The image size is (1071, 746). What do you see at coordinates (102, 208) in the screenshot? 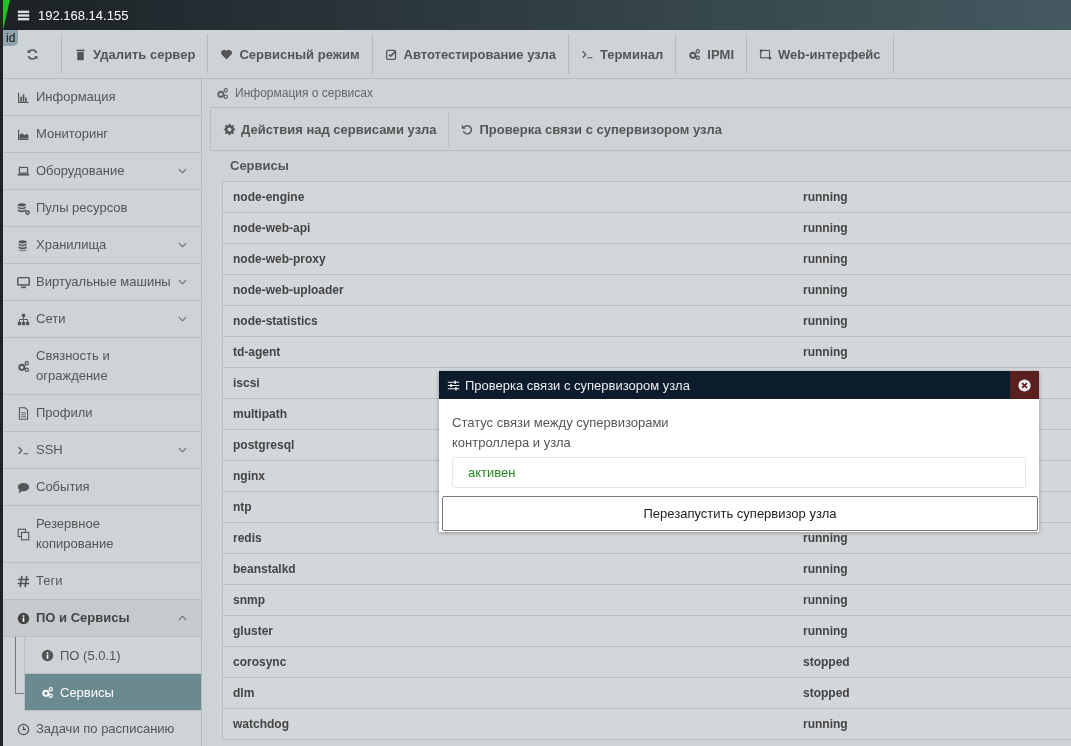
I see `sidebar-item: Пулы ресурсов` at bounding box center [102, 208].